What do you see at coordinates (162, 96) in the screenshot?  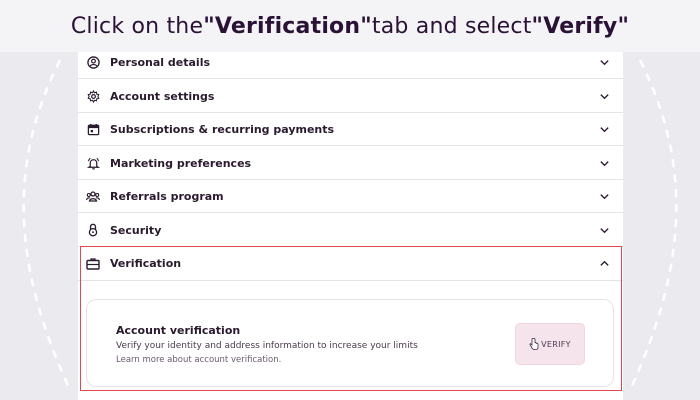 I see `section-label: Account settings` at bounding box center [162, 96].